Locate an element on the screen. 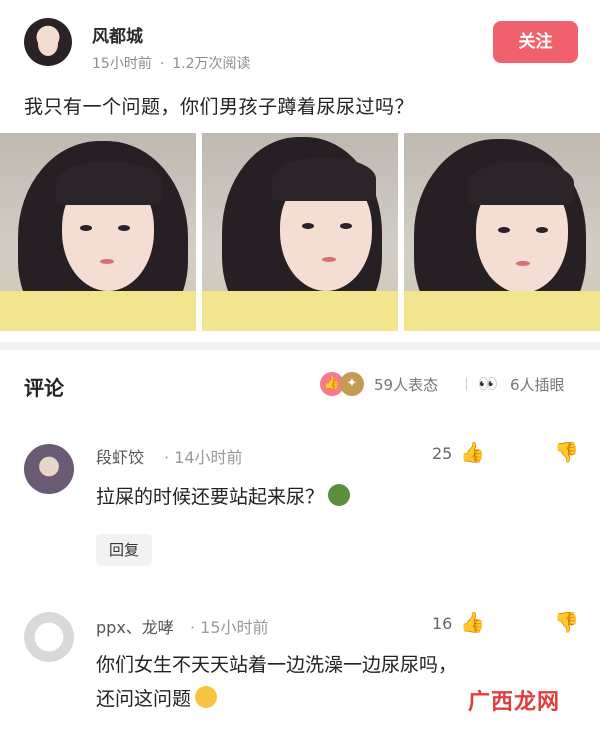  author-name: 风都城 is located at coordinates (117, 34).